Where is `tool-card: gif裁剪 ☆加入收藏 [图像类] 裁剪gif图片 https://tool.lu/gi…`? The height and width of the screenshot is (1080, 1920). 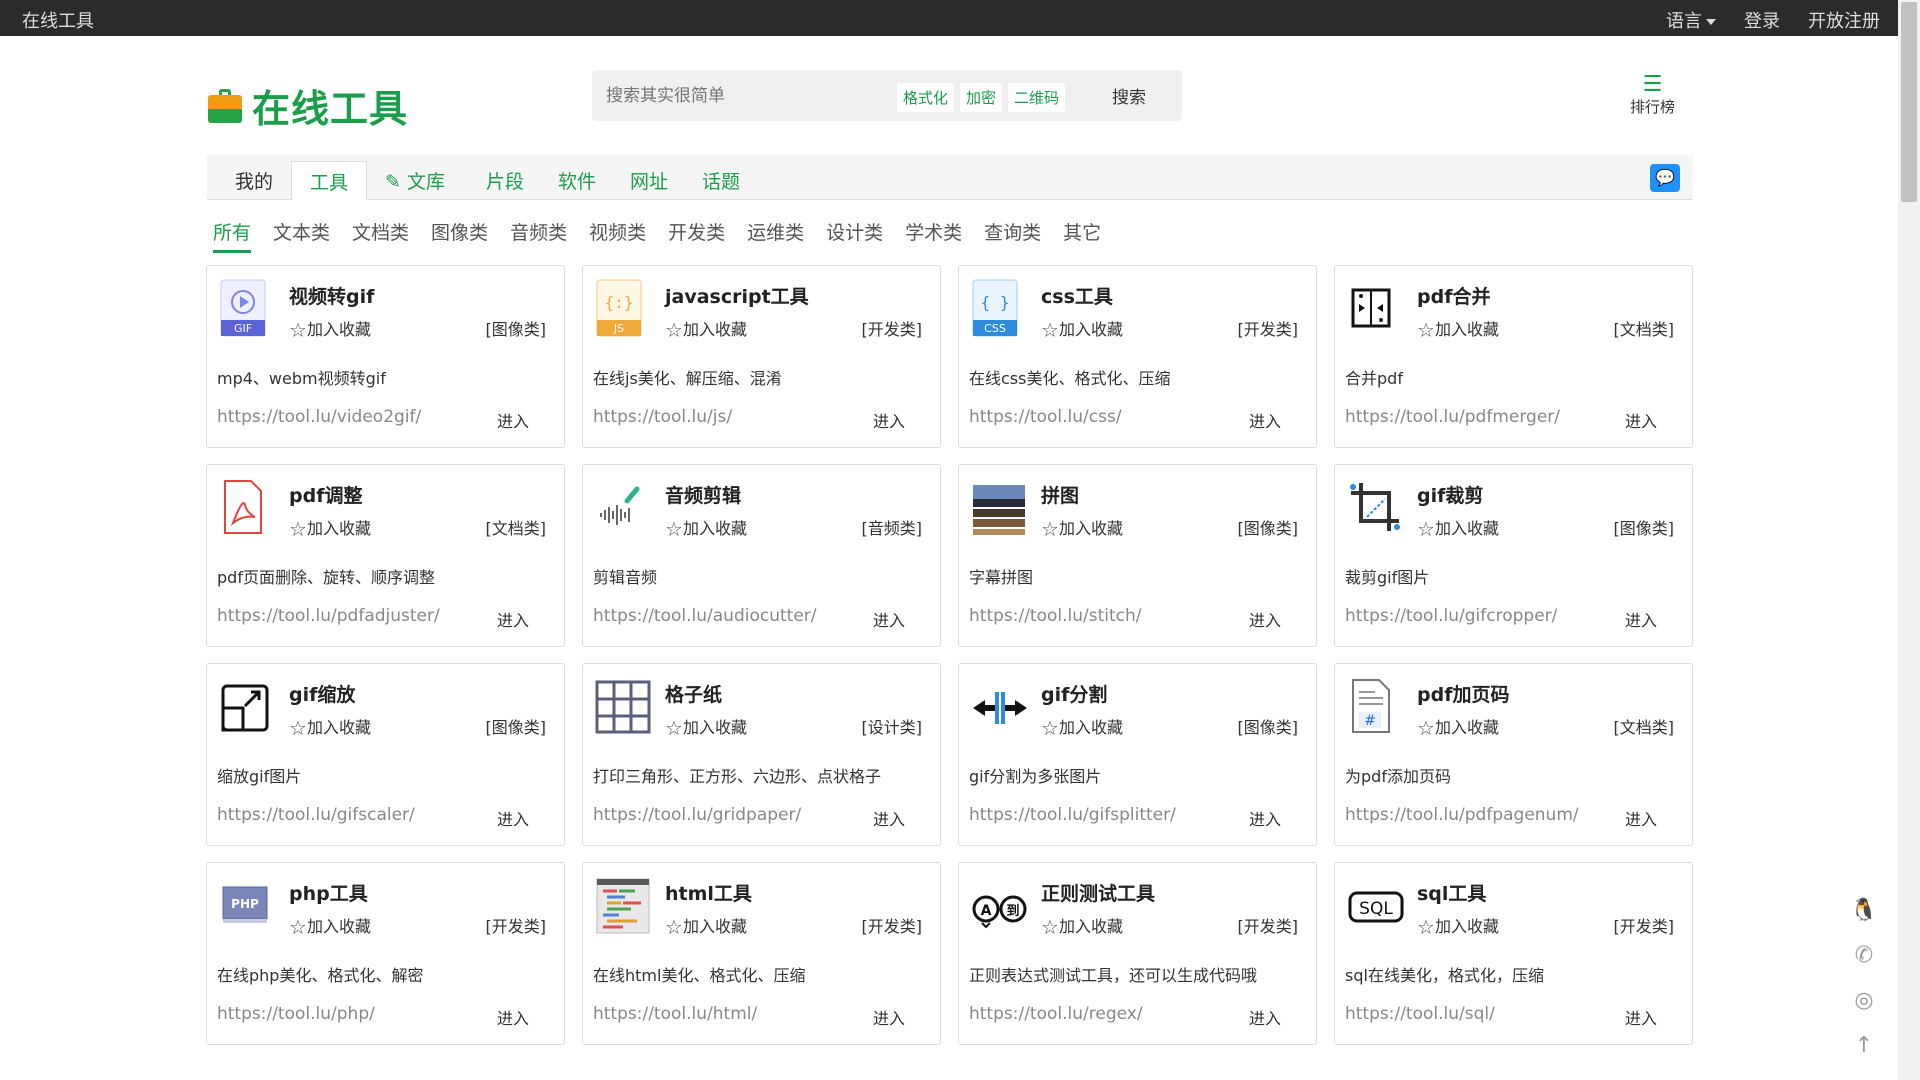
tool-card: gif裁剪 ☆加入收藏 [图像类] 裁剪gif图片 https://tool.lu/gi… is located at coordinates (1513, 555).